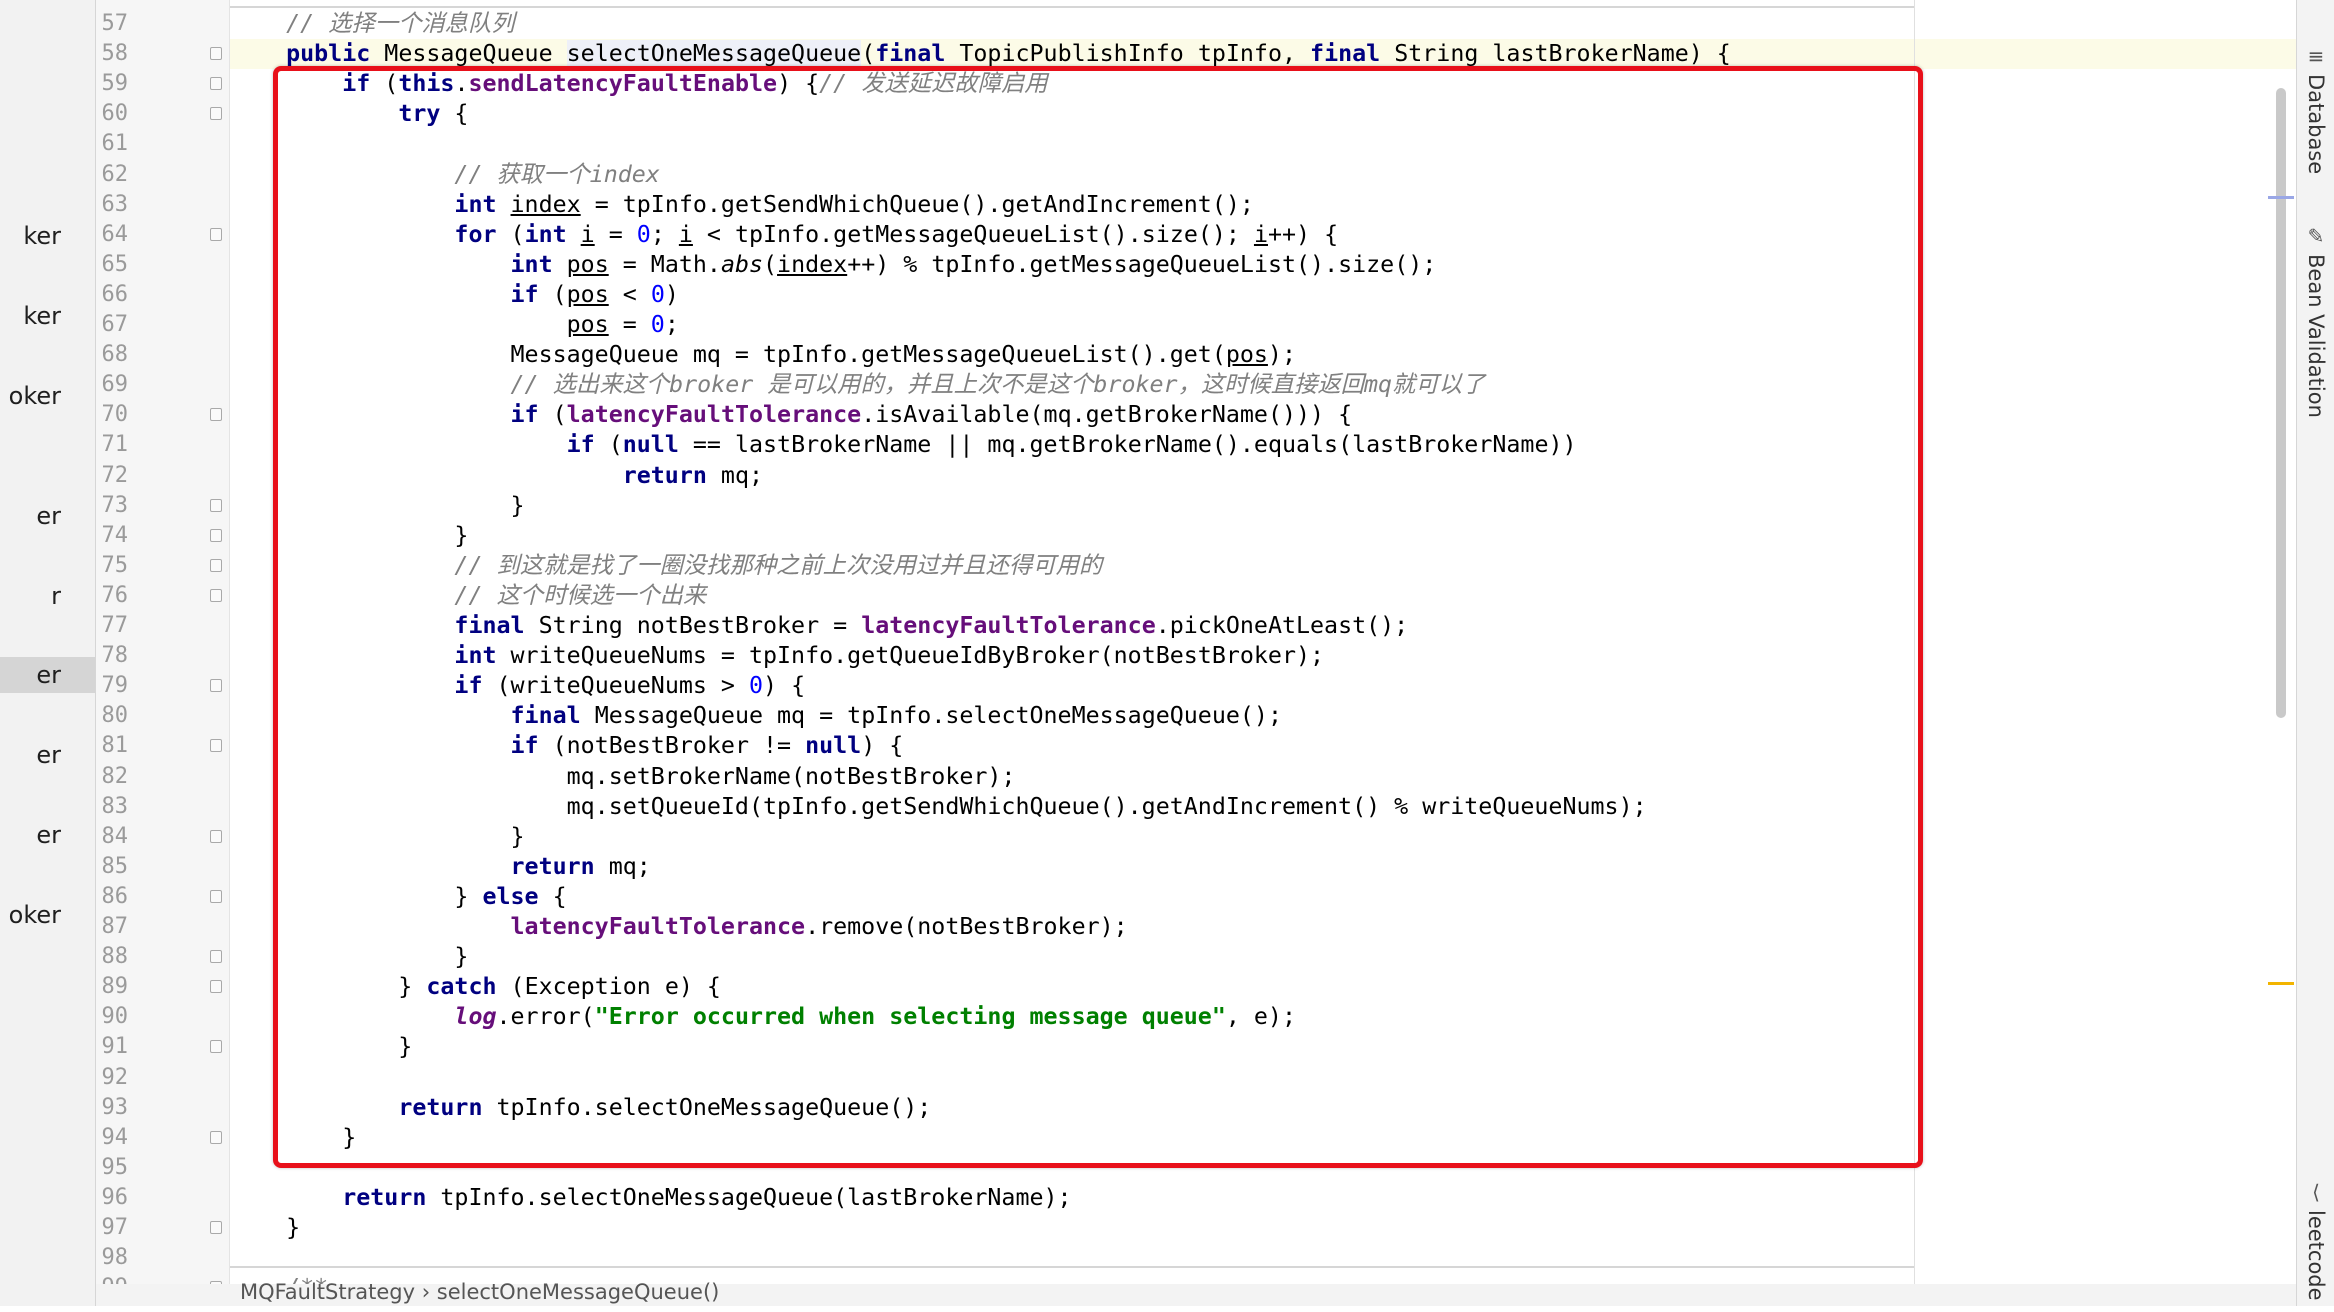 This screenshot has height=1312, width=2334. Describe the element at coordinates (115, 1107) in the screenshot. I see `line-number: 93` at that location.